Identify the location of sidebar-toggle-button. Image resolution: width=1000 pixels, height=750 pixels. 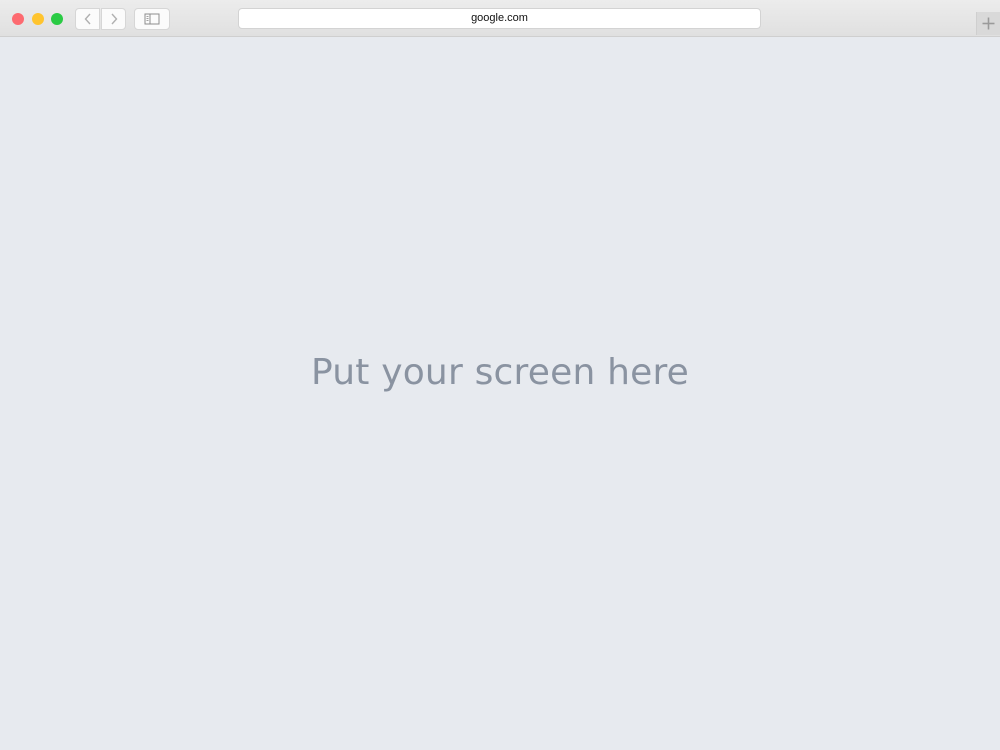
(152, 19).